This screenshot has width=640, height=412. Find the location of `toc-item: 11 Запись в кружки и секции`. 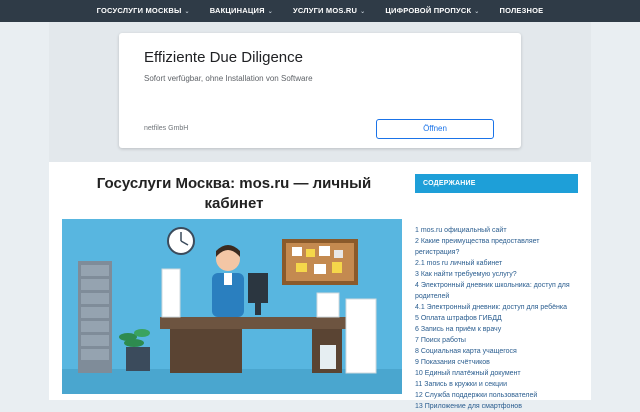

toc-item: 11 Запись в кружки и секции is located at coordinates (499, 384).